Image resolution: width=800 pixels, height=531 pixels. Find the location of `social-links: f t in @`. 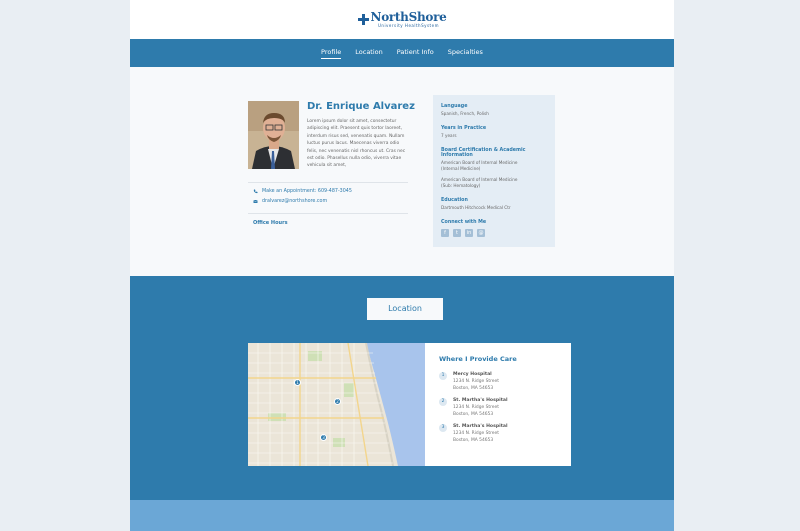

social-links: f t in @ is located at coordinates (494, 233).